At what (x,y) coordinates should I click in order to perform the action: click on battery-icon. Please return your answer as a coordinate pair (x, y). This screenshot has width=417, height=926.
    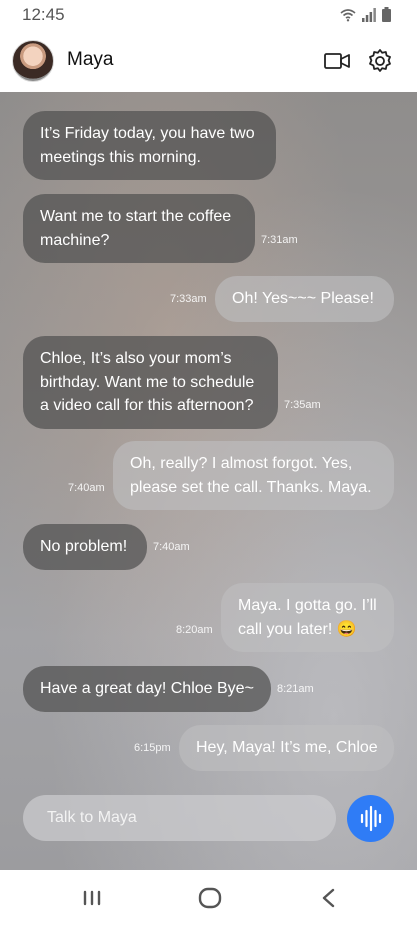
    Looking at the image, I should click on (386, 14).